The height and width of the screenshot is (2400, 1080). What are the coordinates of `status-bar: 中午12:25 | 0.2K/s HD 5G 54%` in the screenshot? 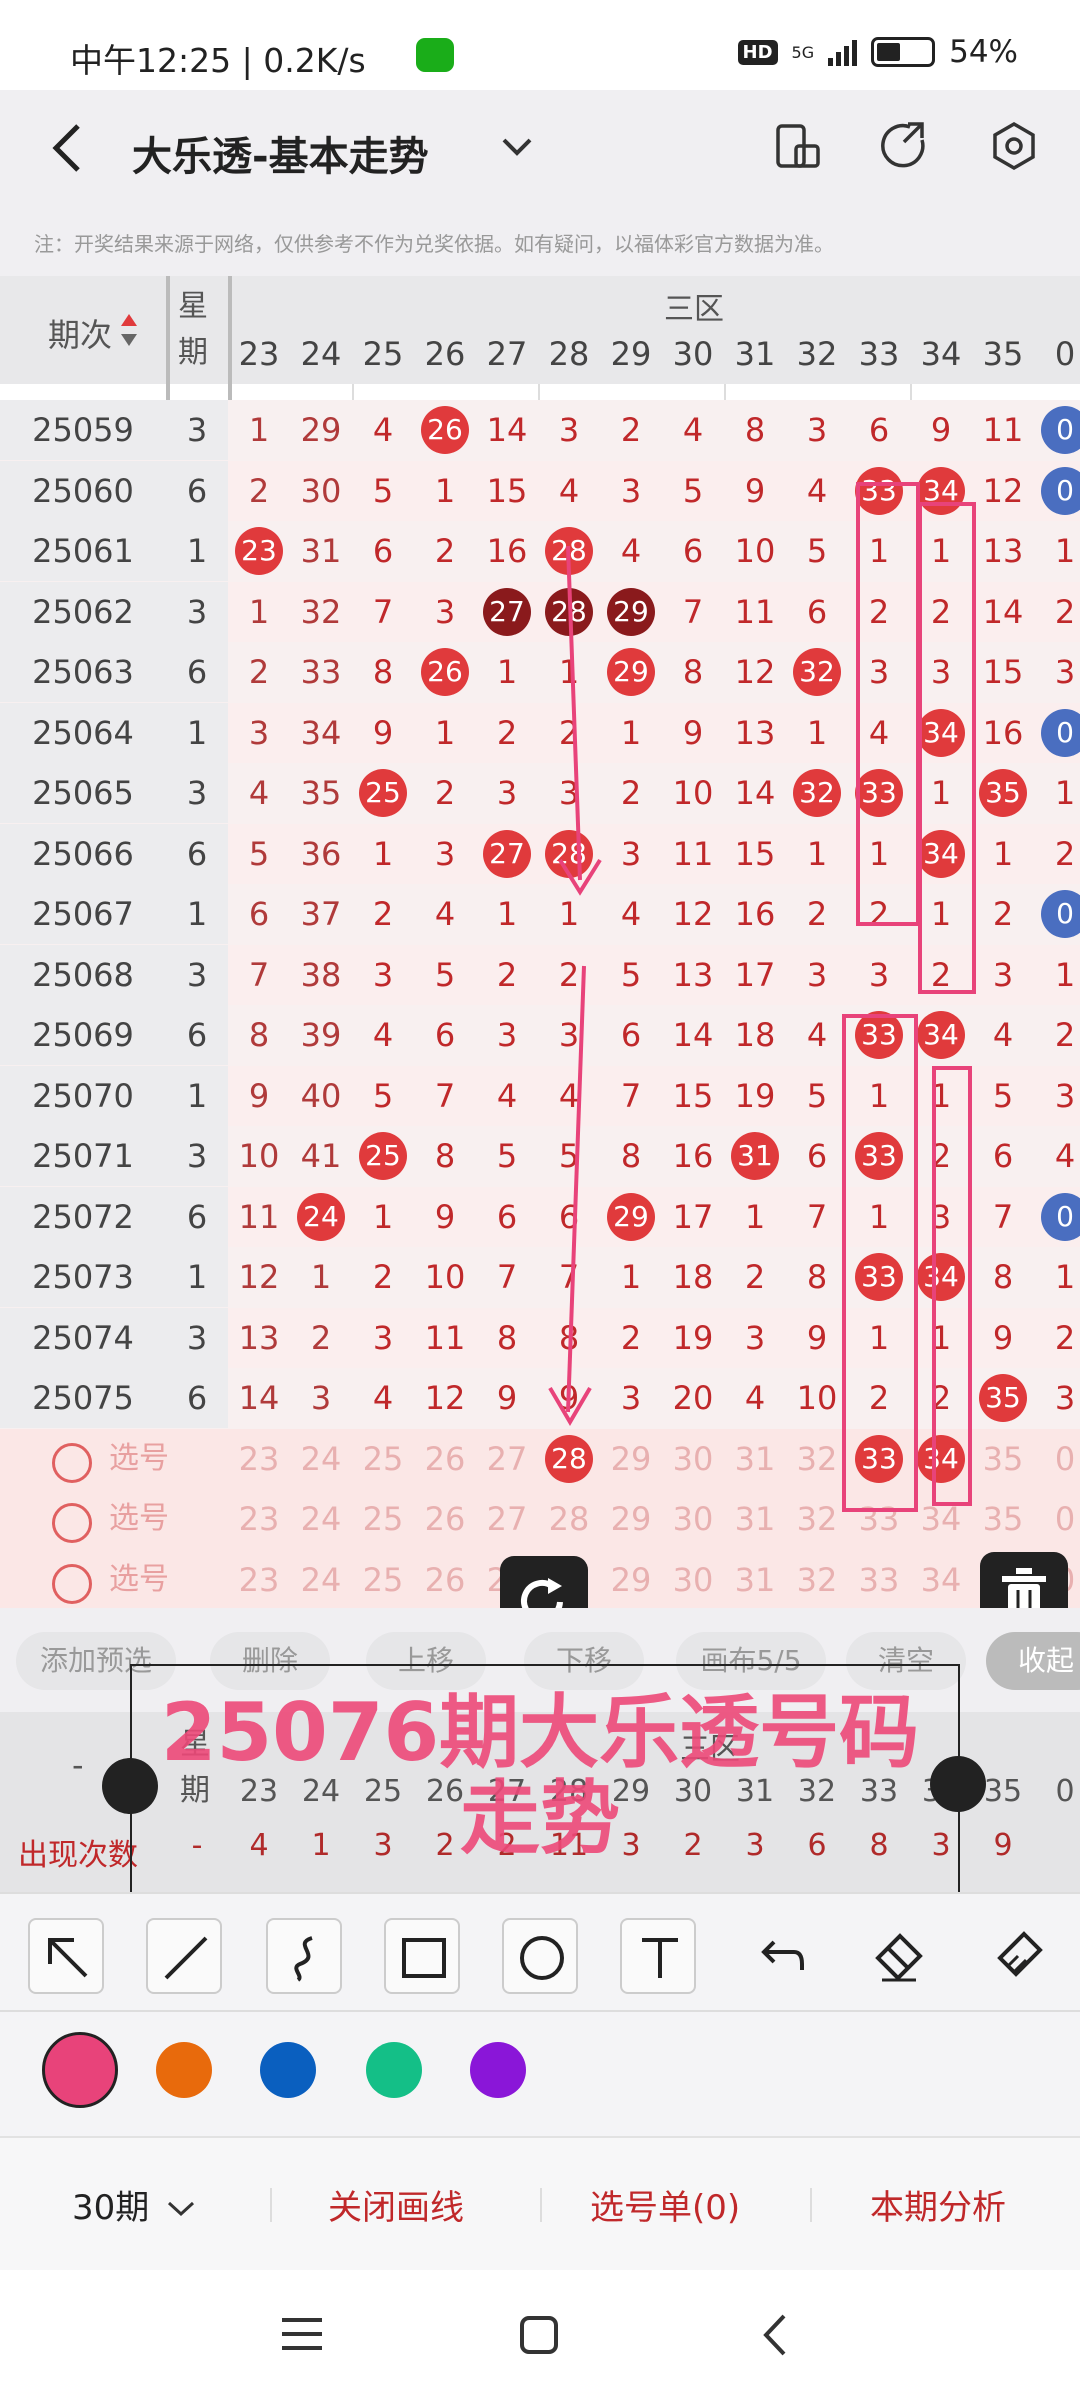 It's located at (540, 45).